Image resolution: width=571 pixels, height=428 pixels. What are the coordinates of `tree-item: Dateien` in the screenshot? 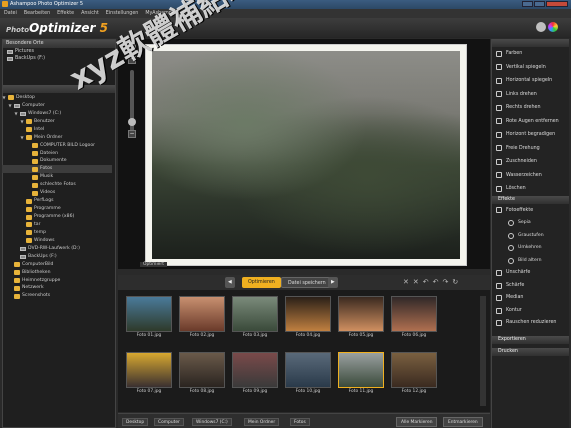 It's located at (57, 154).